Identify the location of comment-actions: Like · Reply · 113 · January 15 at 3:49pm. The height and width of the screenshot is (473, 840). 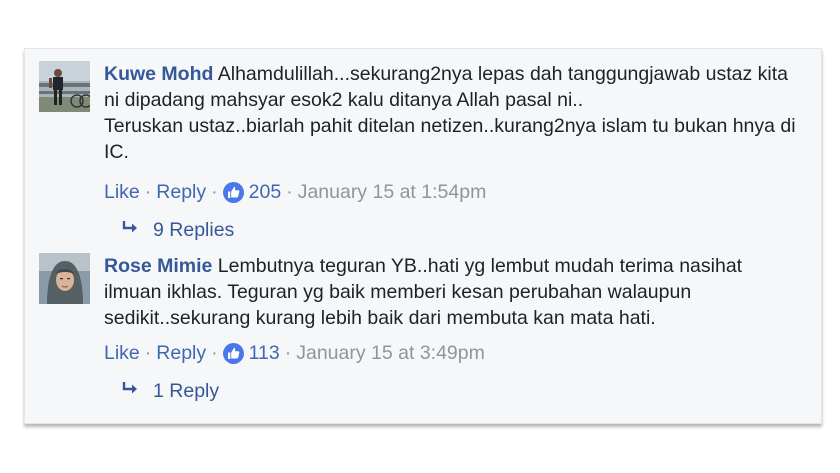
(294, 353).